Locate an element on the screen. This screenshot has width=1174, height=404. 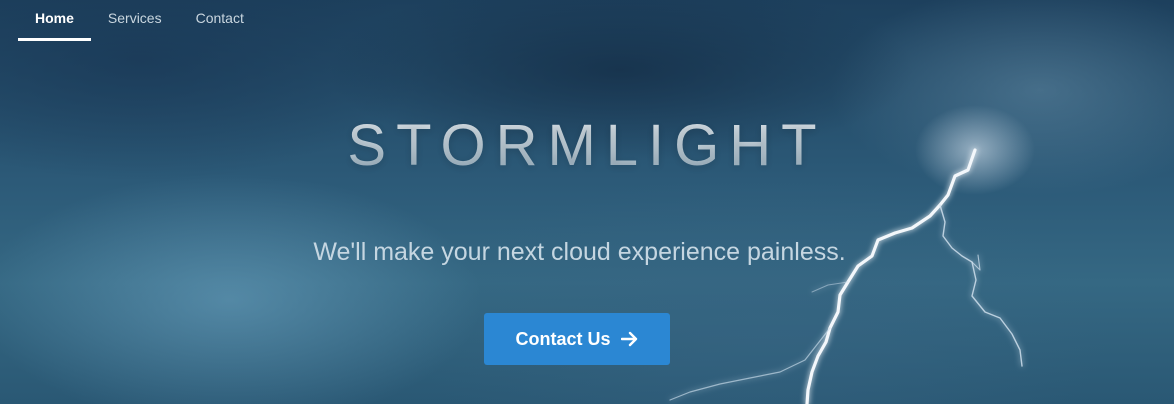
top-navigation: Home Services Contact is located at coordinates (139, 20).